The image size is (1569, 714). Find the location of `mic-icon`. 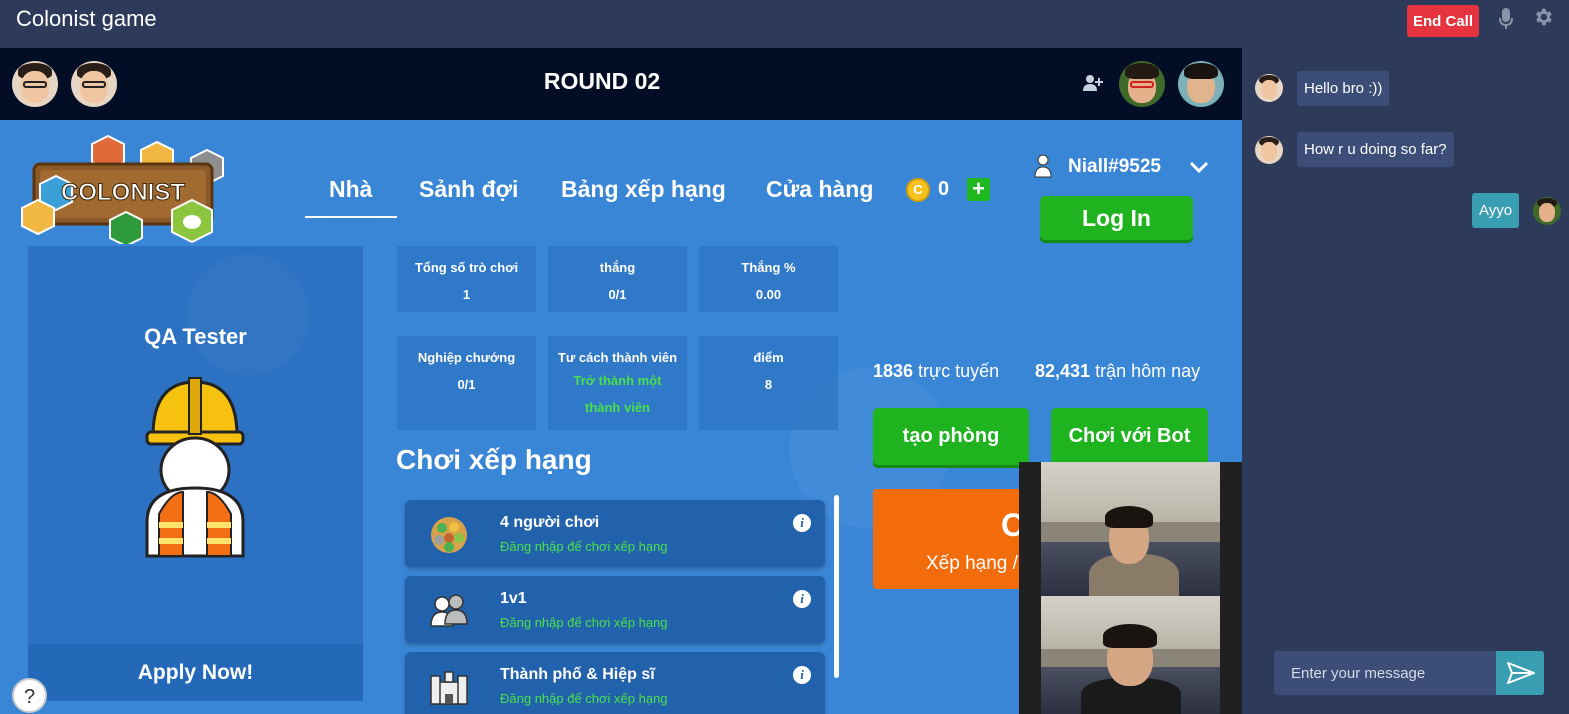

mic-icon is located at coordinates (1506, 19).